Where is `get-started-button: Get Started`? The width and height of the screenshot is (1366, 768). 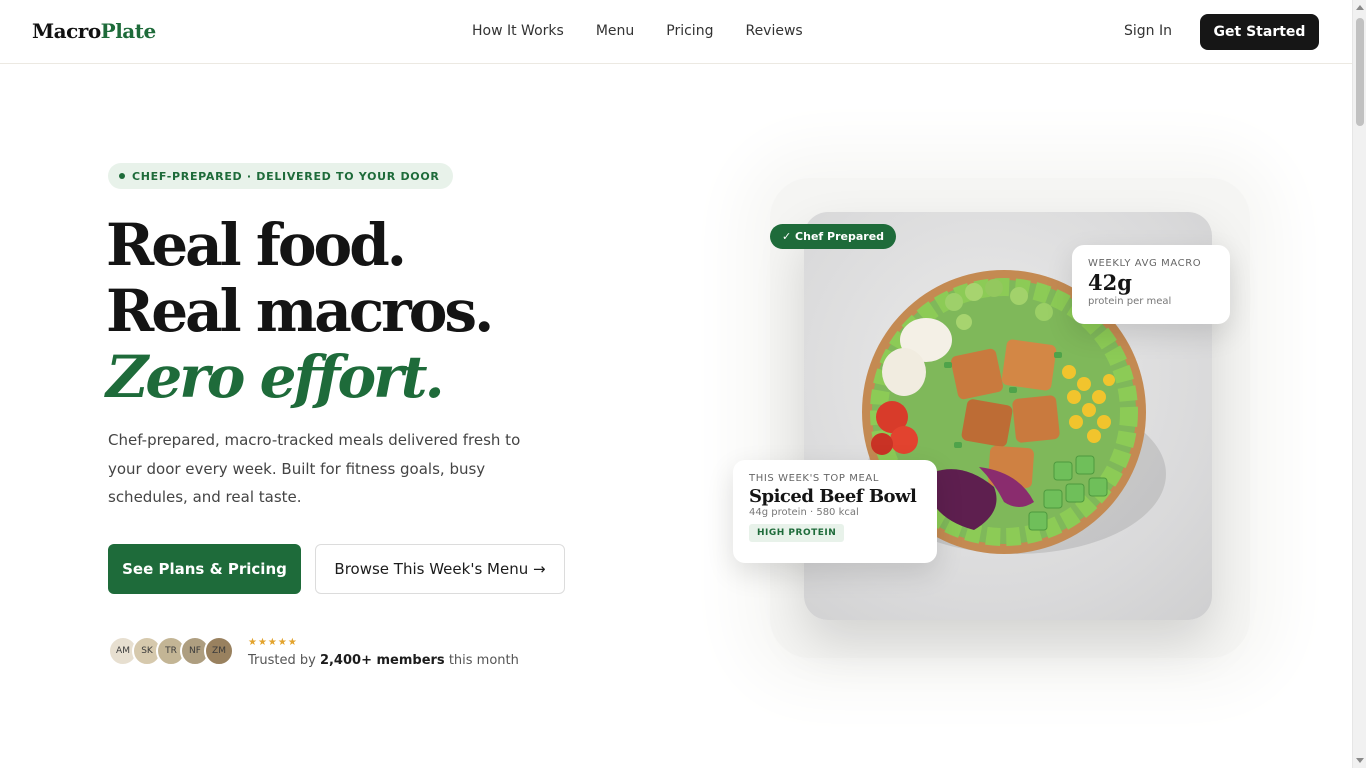
get-started-button: Get Started is located at coordinates (1259, 32).